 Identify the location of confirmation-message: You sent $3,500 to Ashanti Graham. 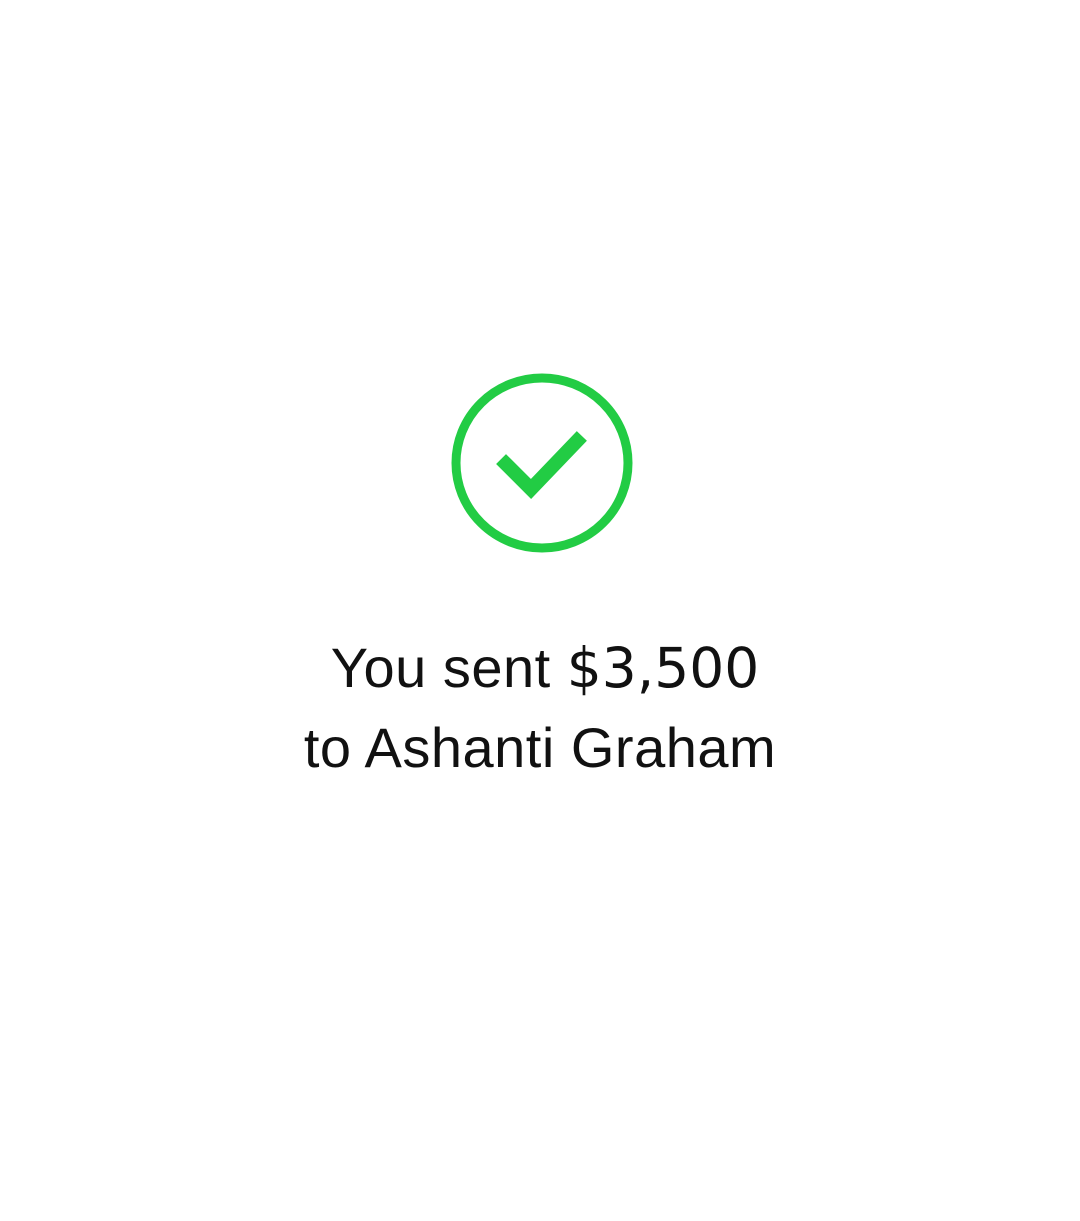
(540, 707).